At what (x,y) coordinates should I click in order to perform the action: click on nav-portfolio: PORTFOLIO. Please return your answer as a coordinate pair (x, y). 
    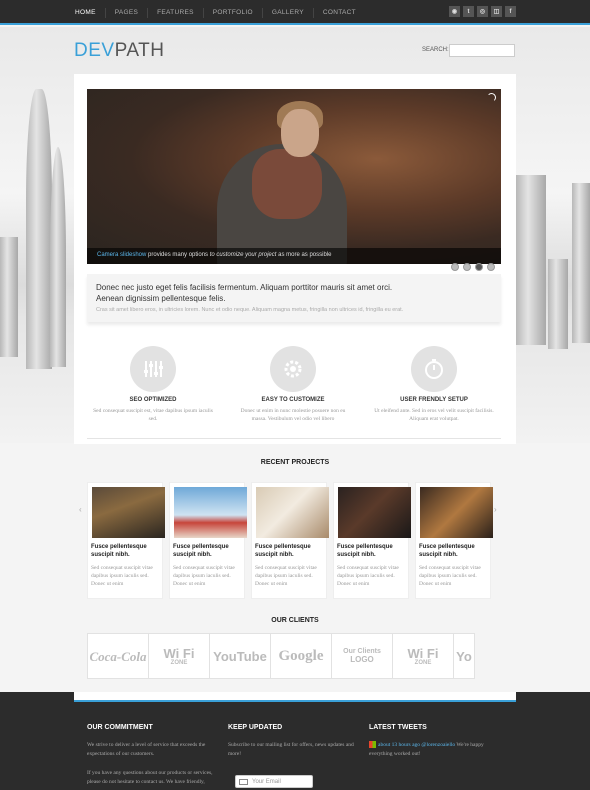
    Looking at the image, I should click on (233, 12).